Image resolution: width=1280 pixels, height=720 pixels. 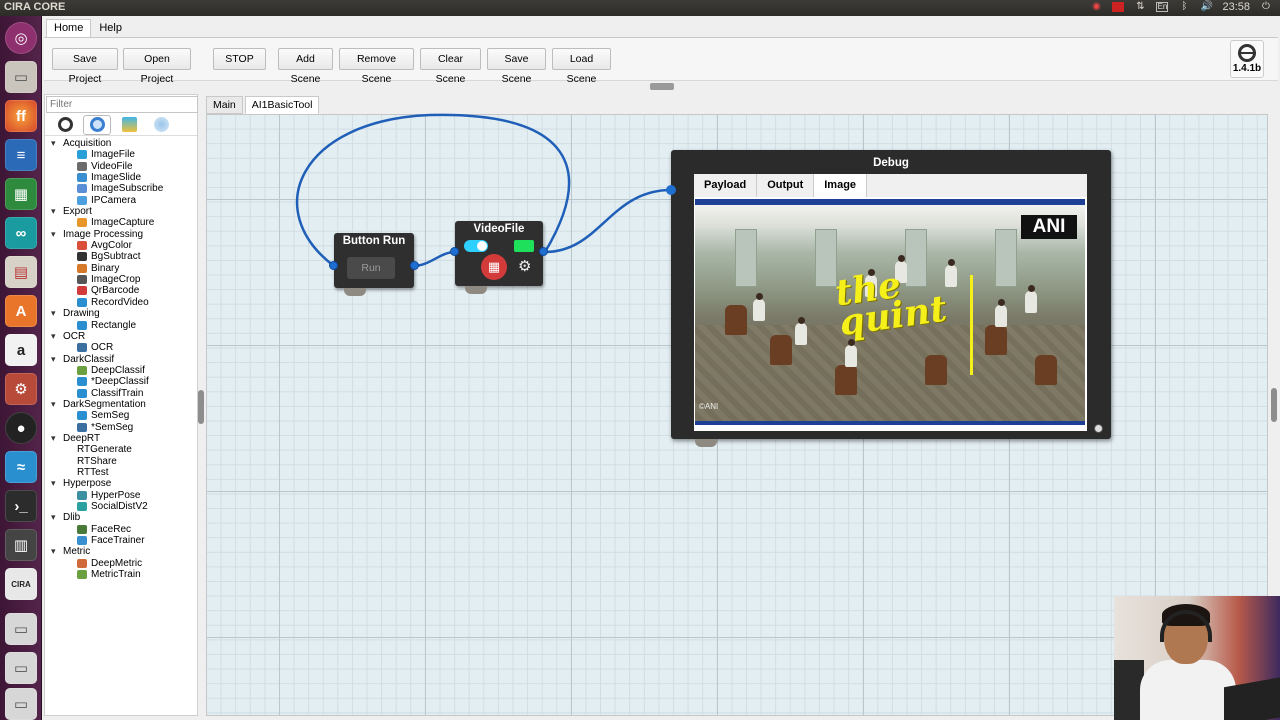 I want to click on clear-scene-button: Clear Scene, so click(x=450, y=66).